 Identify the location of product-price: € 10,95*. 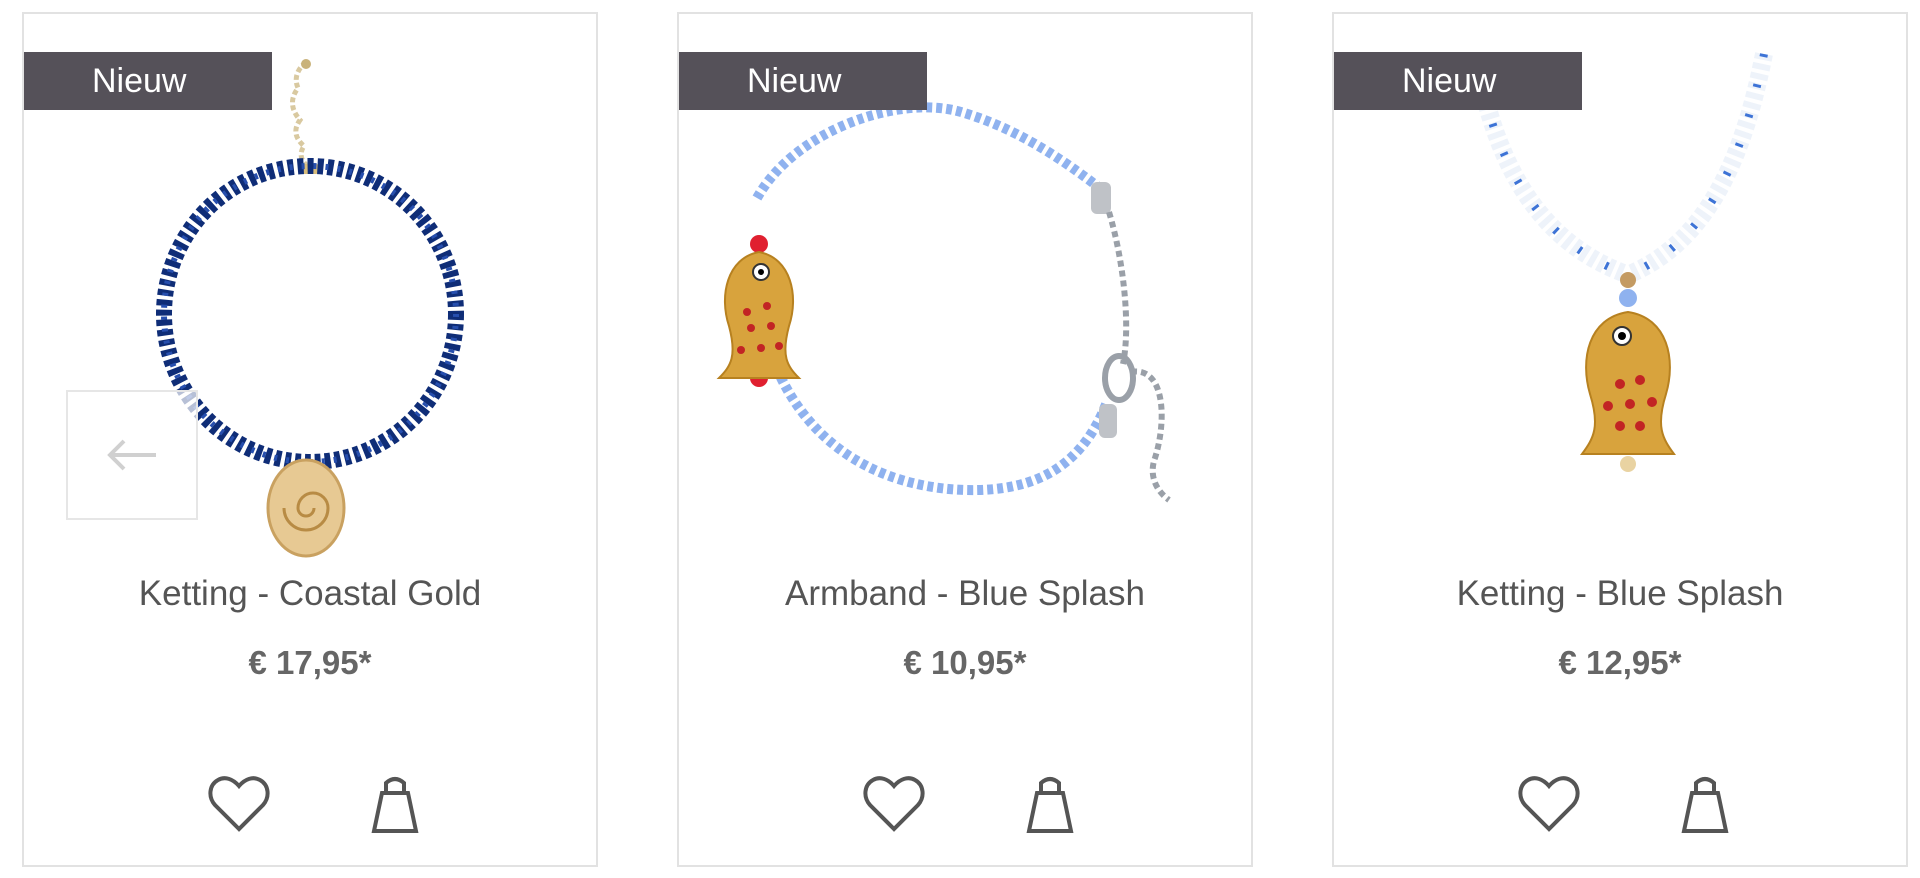
(965, 662).